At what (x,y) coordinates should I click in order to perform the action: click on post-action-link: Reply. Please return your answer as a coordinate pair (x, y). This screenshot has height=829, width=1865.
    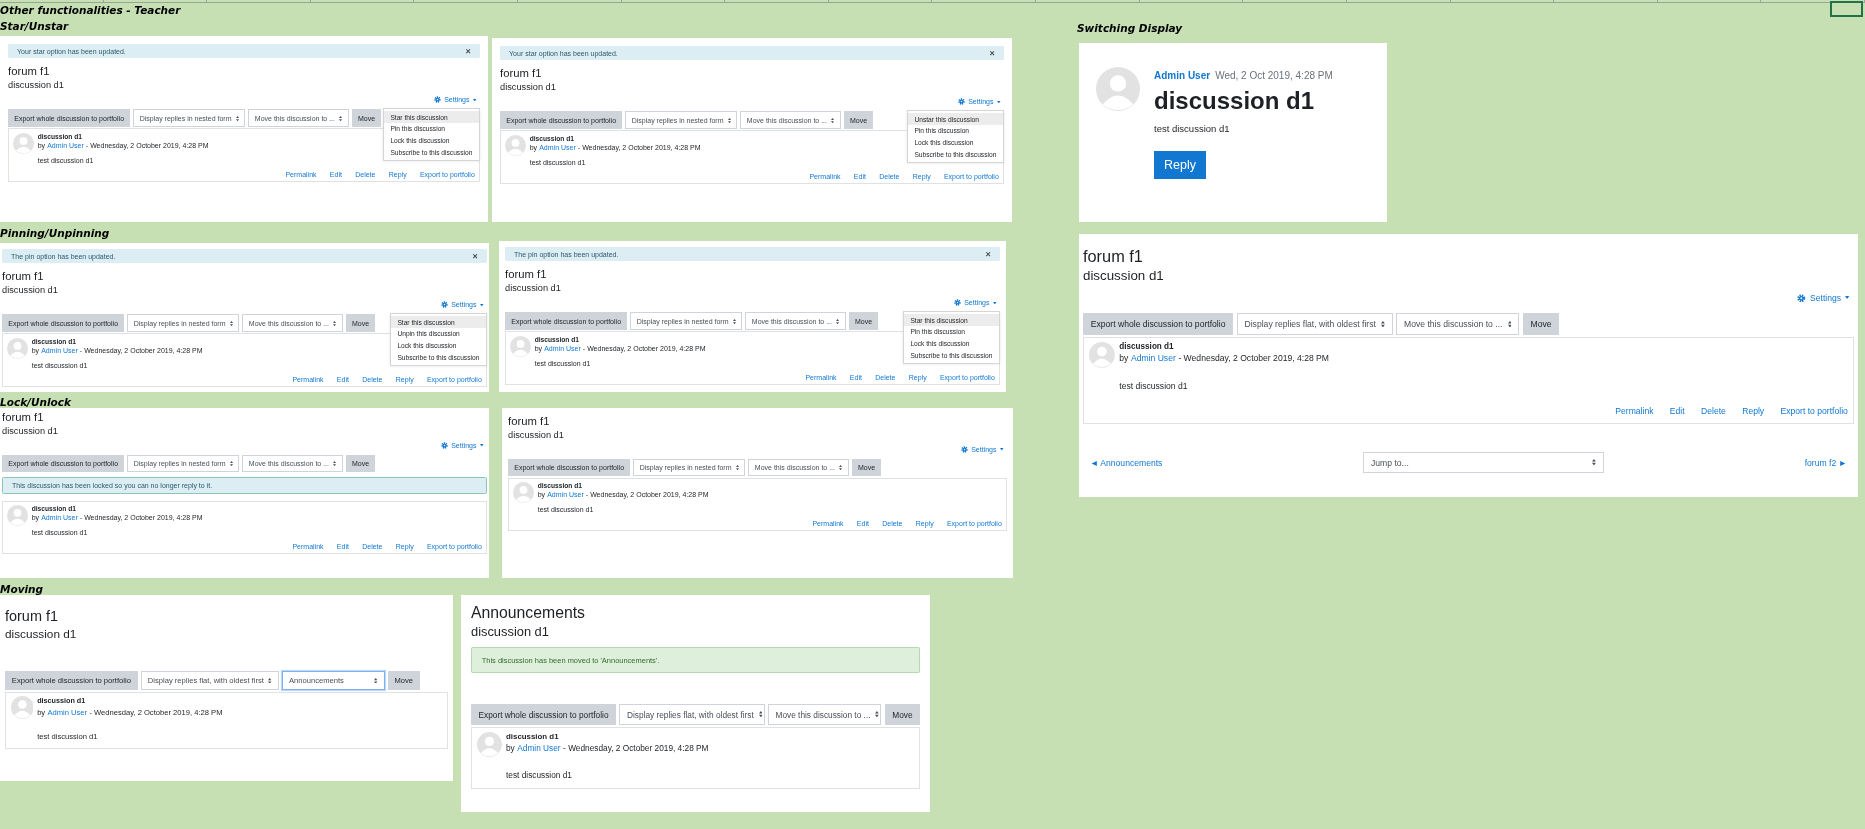
    Looking at the image, I should click on (1753, 411).